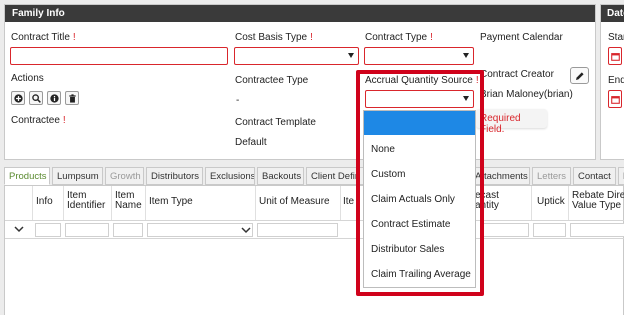  I want to click on required-field-tooltip: Required Field., so click(511, 122).